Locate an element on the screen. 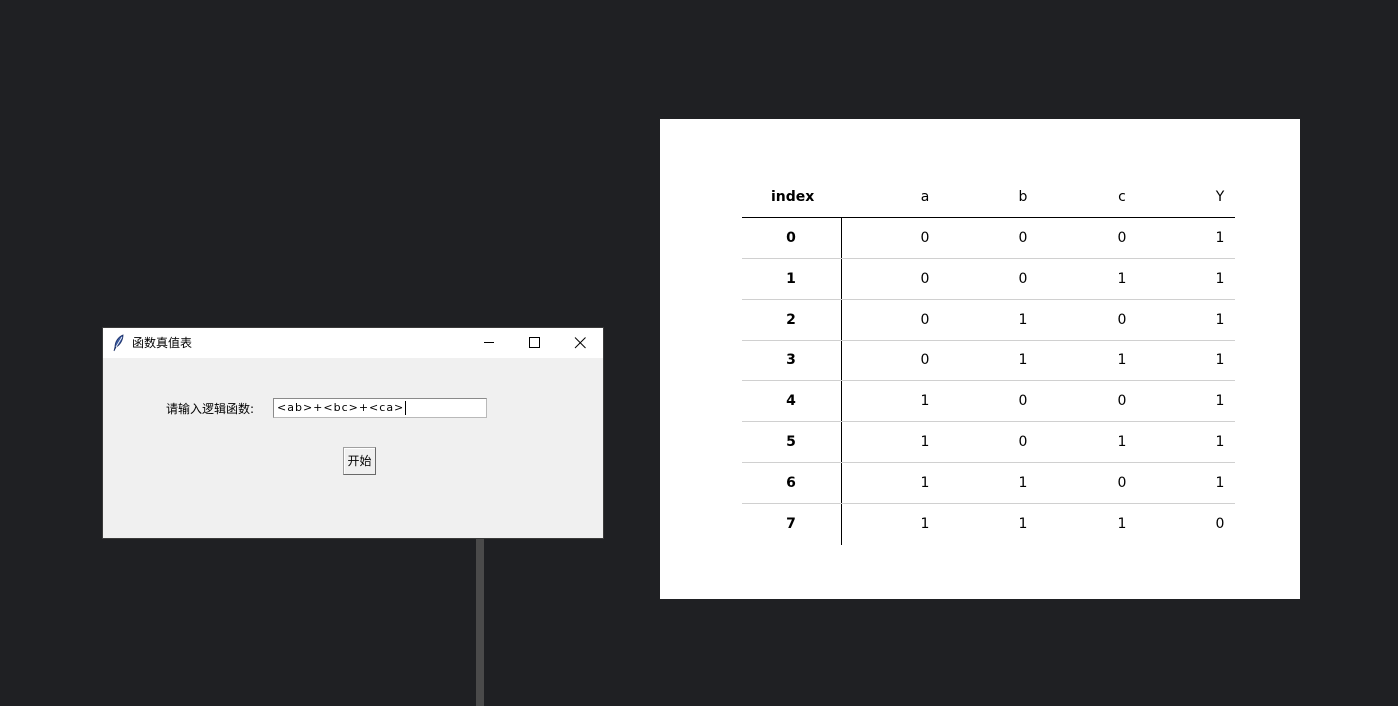 This screenshot has height=706, width=1398. column-header-a: a is located at coordinates (925, 197).